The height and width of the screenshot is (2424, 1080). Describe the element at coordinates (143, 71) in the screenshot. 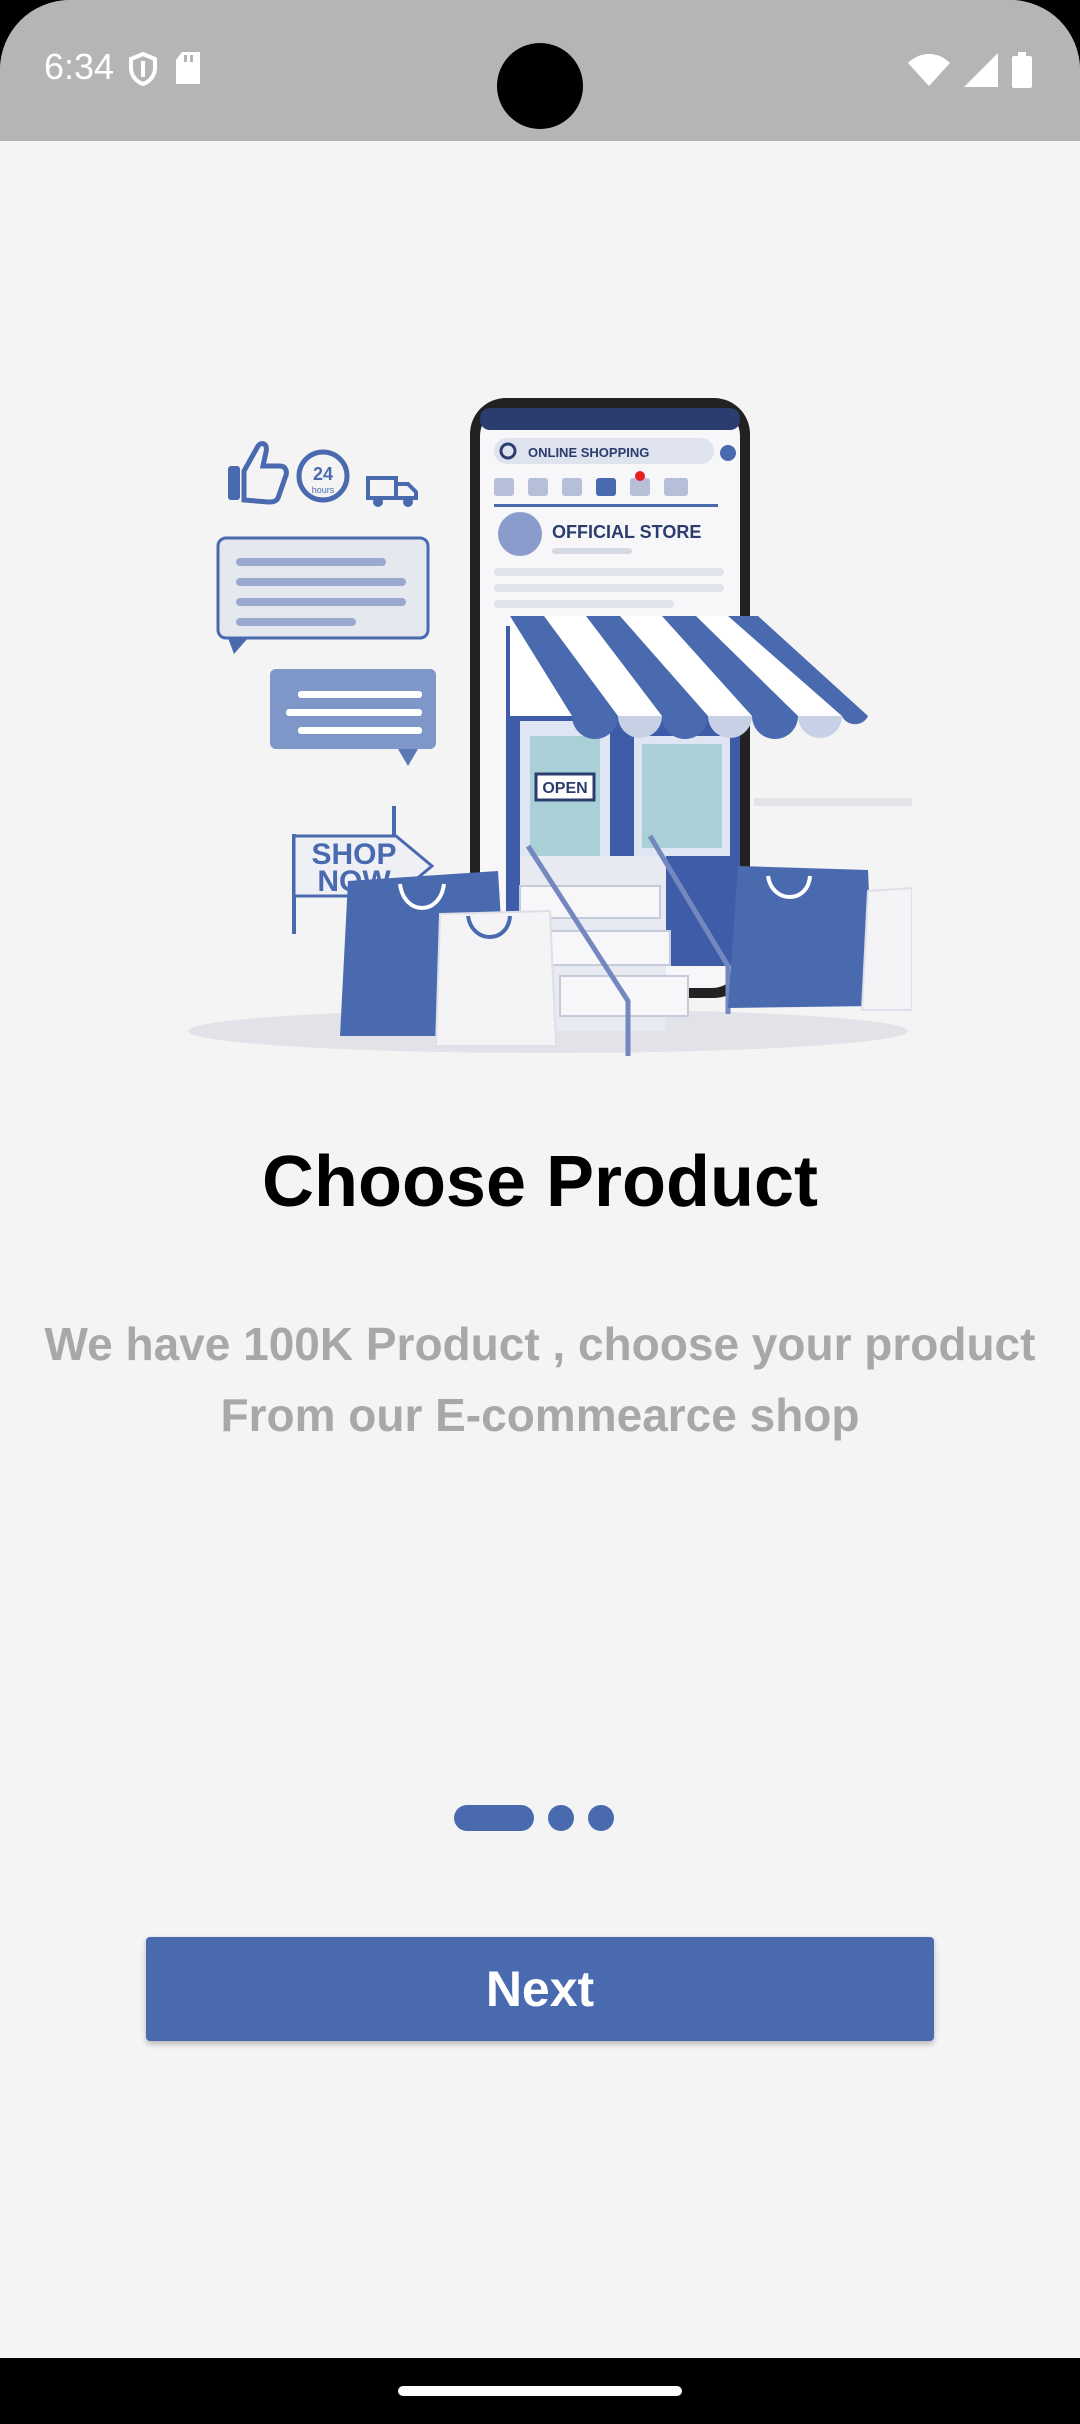

I see `shield-icon` at that location.